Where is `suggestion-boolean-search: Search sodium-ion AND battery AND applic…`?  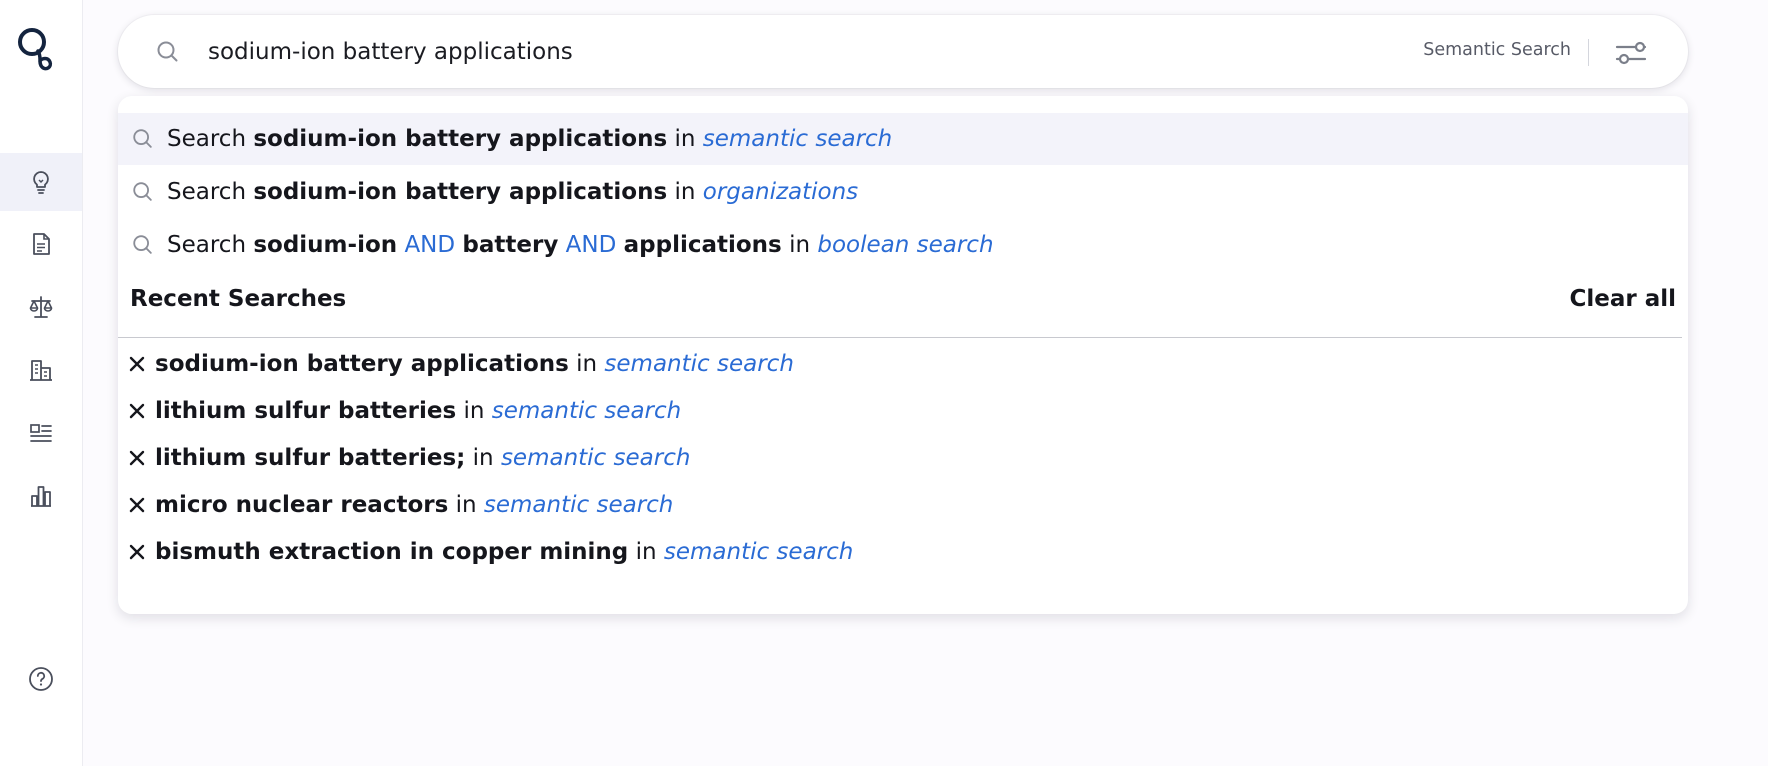
suggestion-boolean-search: Search sodium-ion AND battery AND applic… is located at coordinates (903, 245).